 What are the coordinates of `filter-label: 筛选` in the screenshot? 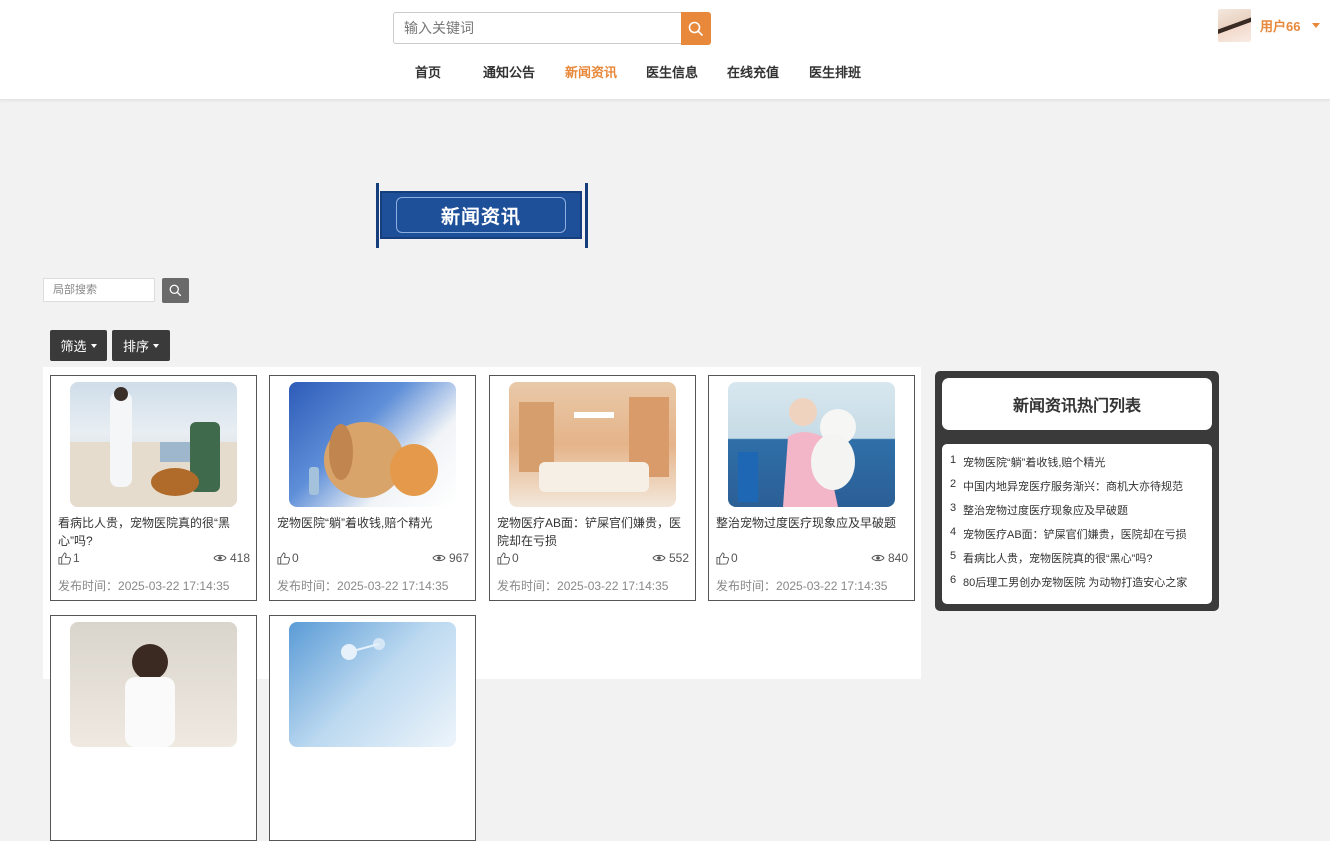 It's located at (73, 346).